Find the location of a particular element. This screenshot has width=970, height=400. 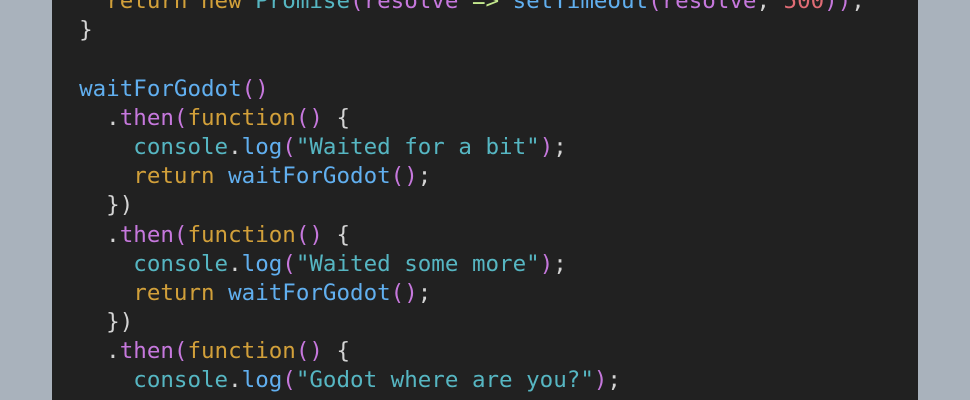

code-token: new is located at coordinates (221, 7).